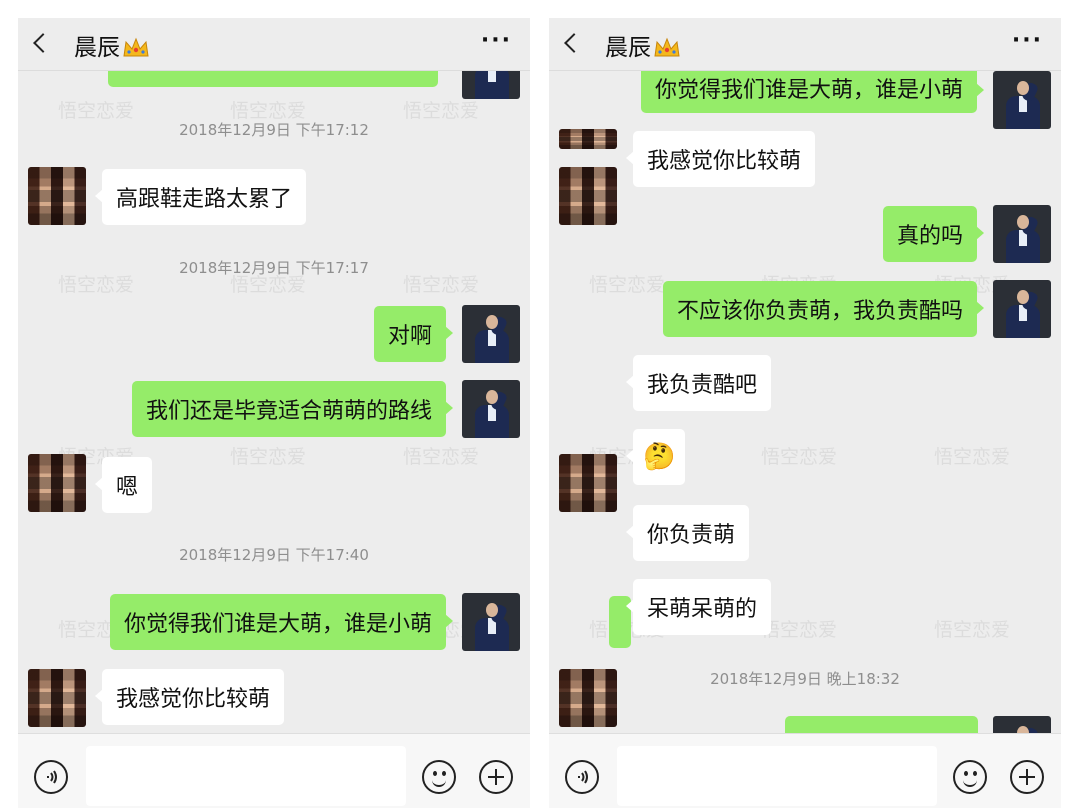 Image resolution: width=1080 pixels, height=810 pixels. I want to click on timestamp: 2018年12月9日 晚上18:32, so click(805, 679).